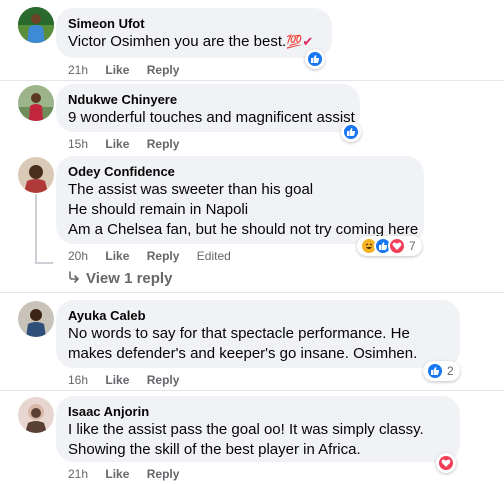 The image size is (504, 484). Describe the element at coordinates (258, 412) in the screenshot. I see `comment-author: Isaac Anjorin` at that location.